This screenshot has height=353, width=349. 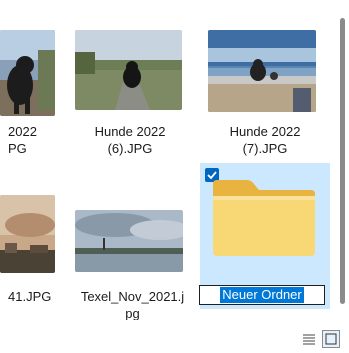 I want to click on file-item: 41.JPG, so click(x=30, y=250).